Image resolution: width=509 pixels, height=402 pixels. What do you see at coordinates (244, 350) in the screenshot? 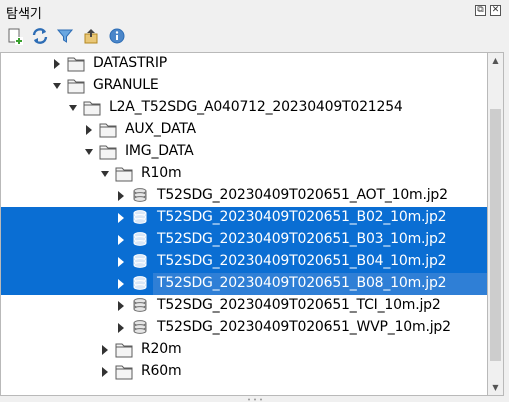
I see `tree-folder-row: R20m` at bounding box center [244, 350].